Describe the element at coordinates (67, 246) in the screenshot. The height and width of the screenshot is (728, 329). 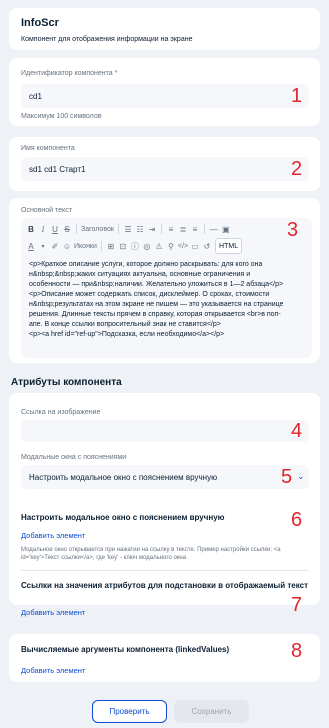
I see `emoji-icon: ☺` at that location.